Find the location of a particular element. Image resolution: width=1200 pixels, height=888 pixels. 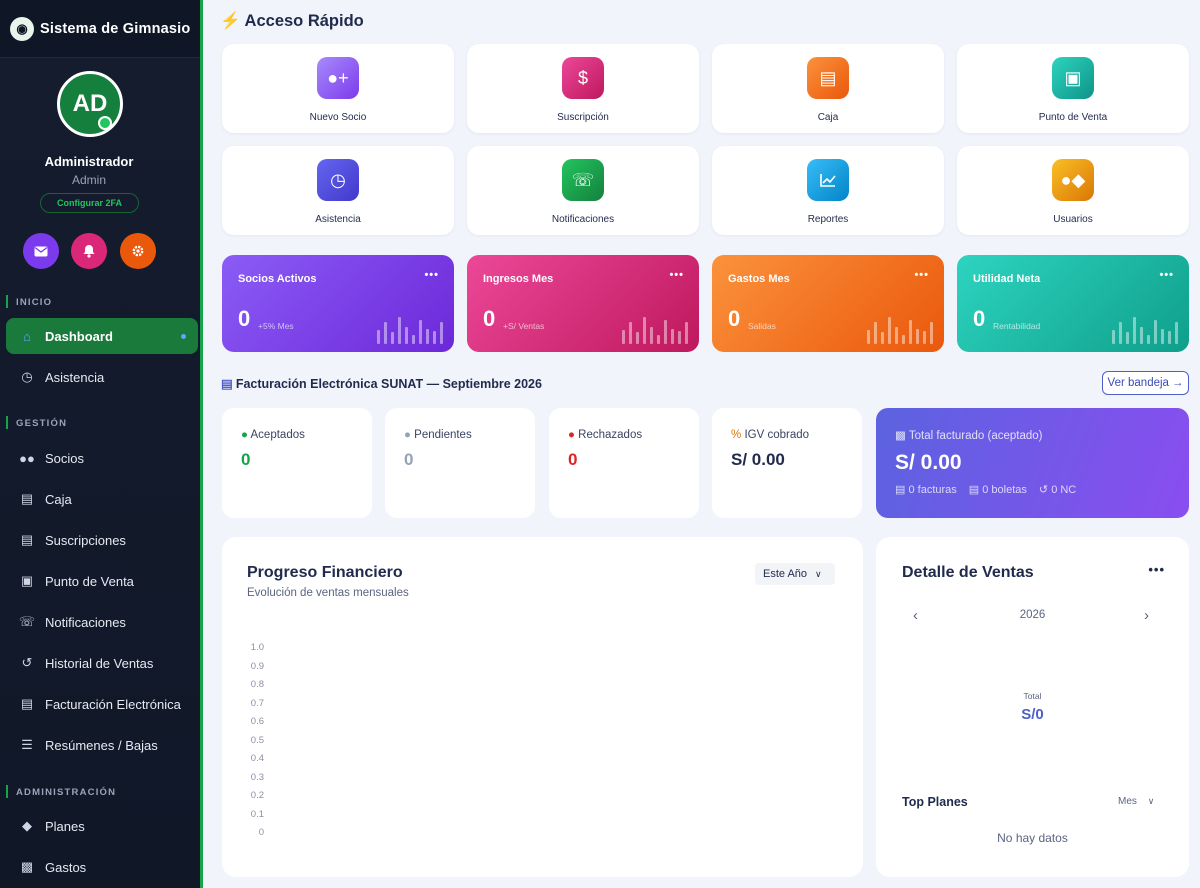

mail-button is located at coordinates (41, 251).